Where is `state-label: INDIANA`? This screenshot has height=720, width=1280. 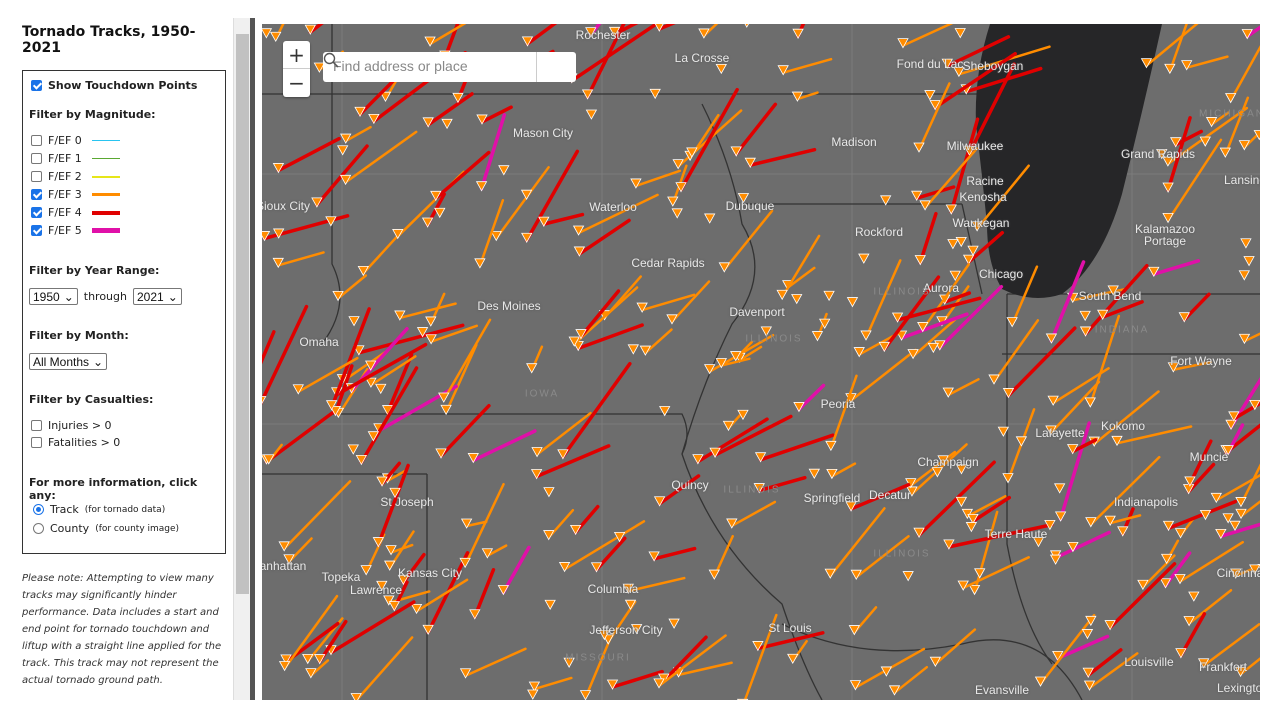
state-label: INDIANA is located at coordinates (1122, 330).